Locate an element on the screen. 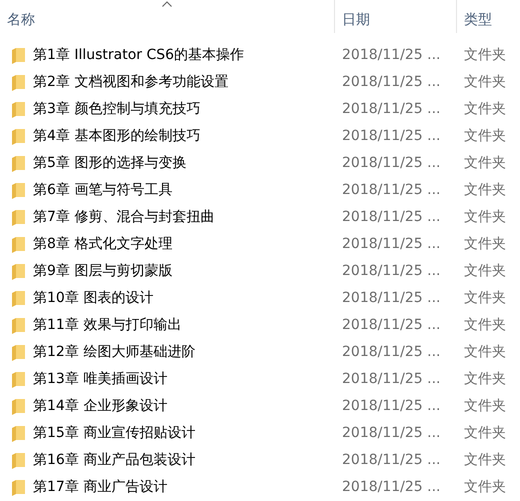  folder-name: 第9章 图层与剪切蒙版 is located at coordinates (102, 271).